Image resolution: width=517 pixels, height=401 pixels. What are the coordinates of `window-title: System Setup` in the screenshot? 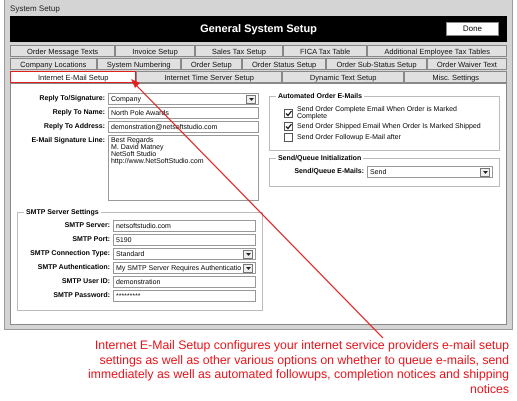 It's located at (35, 9).